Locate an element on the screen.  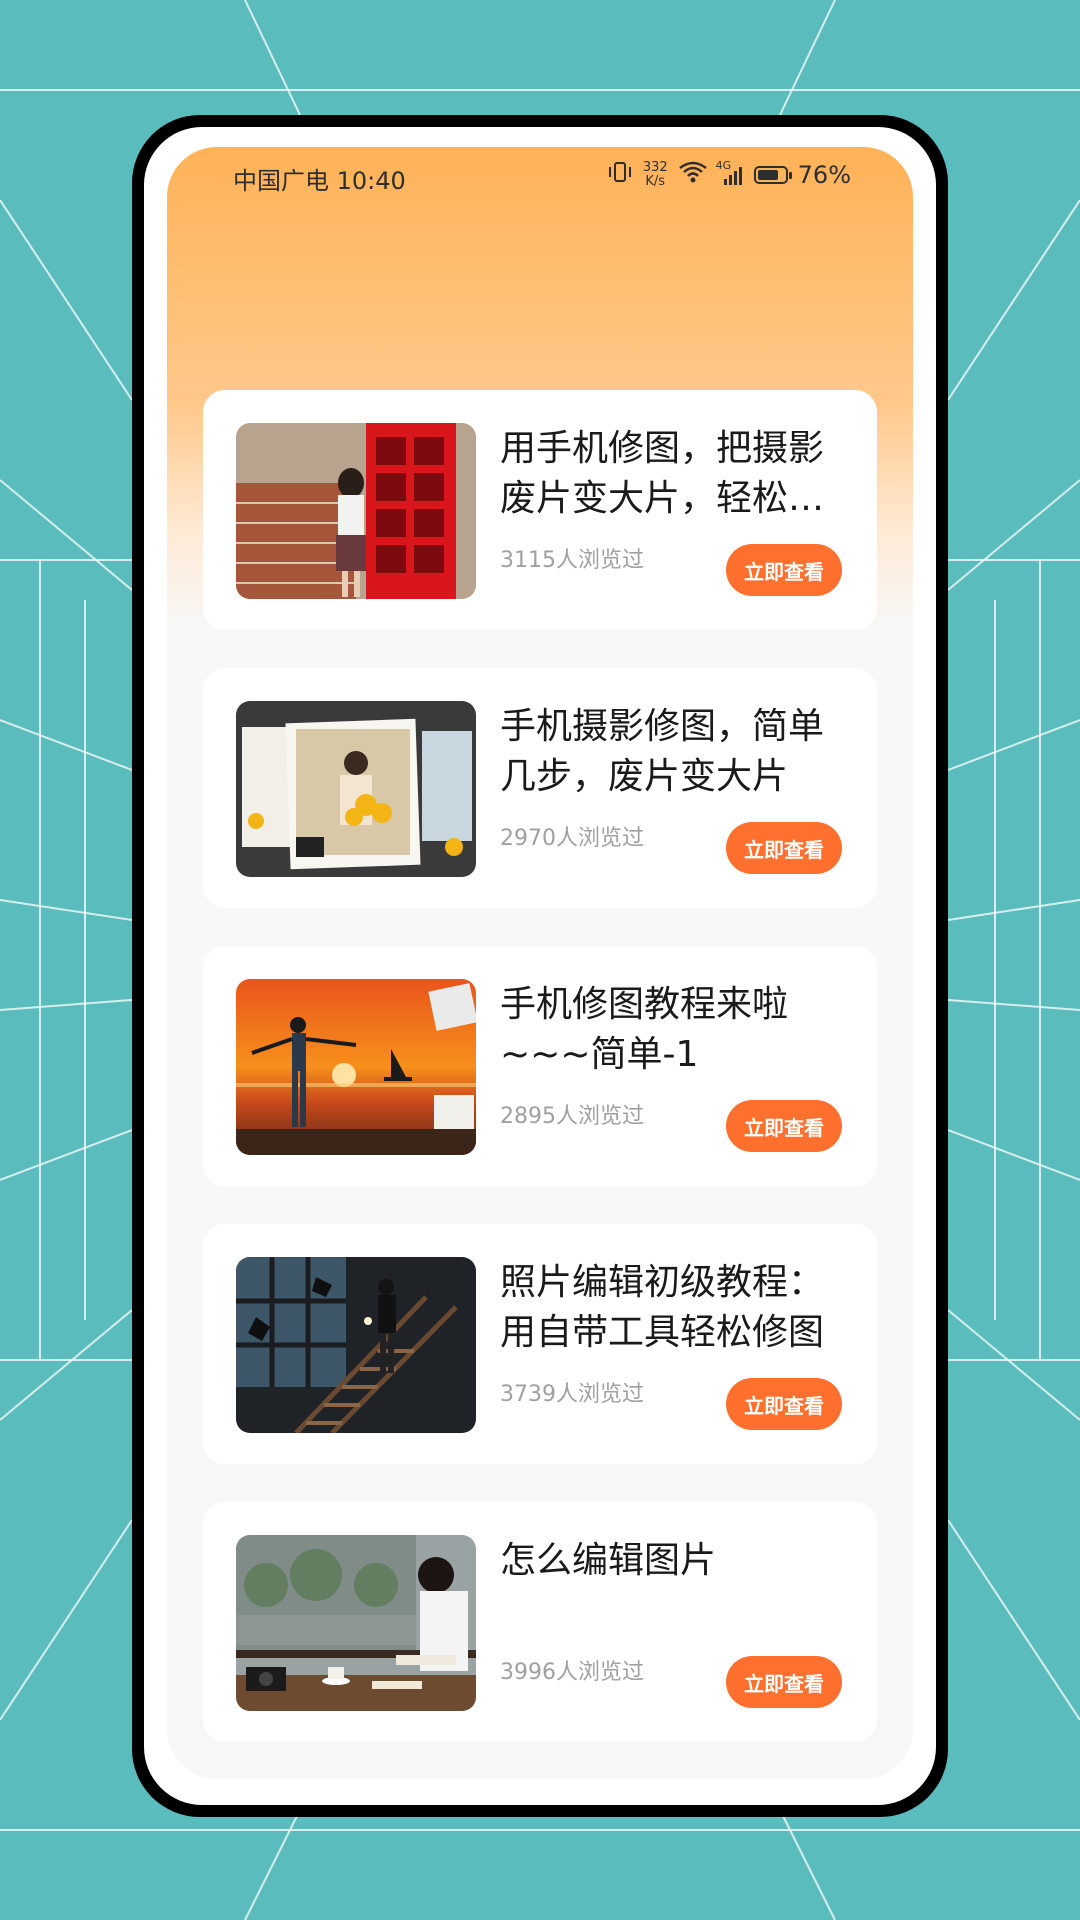
status-icons: 332 K/s 4G 76% is located at coordinates (729, 175).